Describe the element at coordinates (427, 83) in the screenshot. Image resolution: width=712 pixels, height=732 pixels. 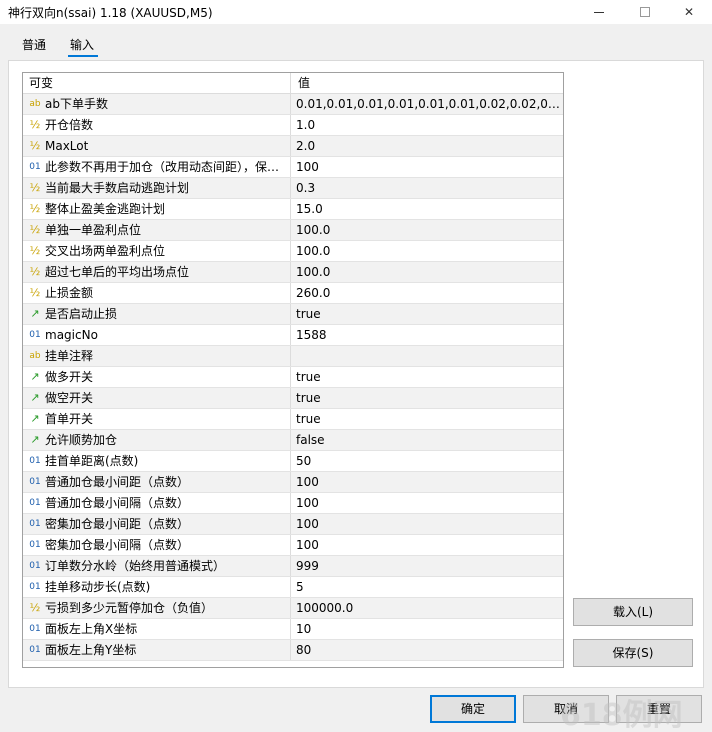
I see `column-header-value: 值` at that location.